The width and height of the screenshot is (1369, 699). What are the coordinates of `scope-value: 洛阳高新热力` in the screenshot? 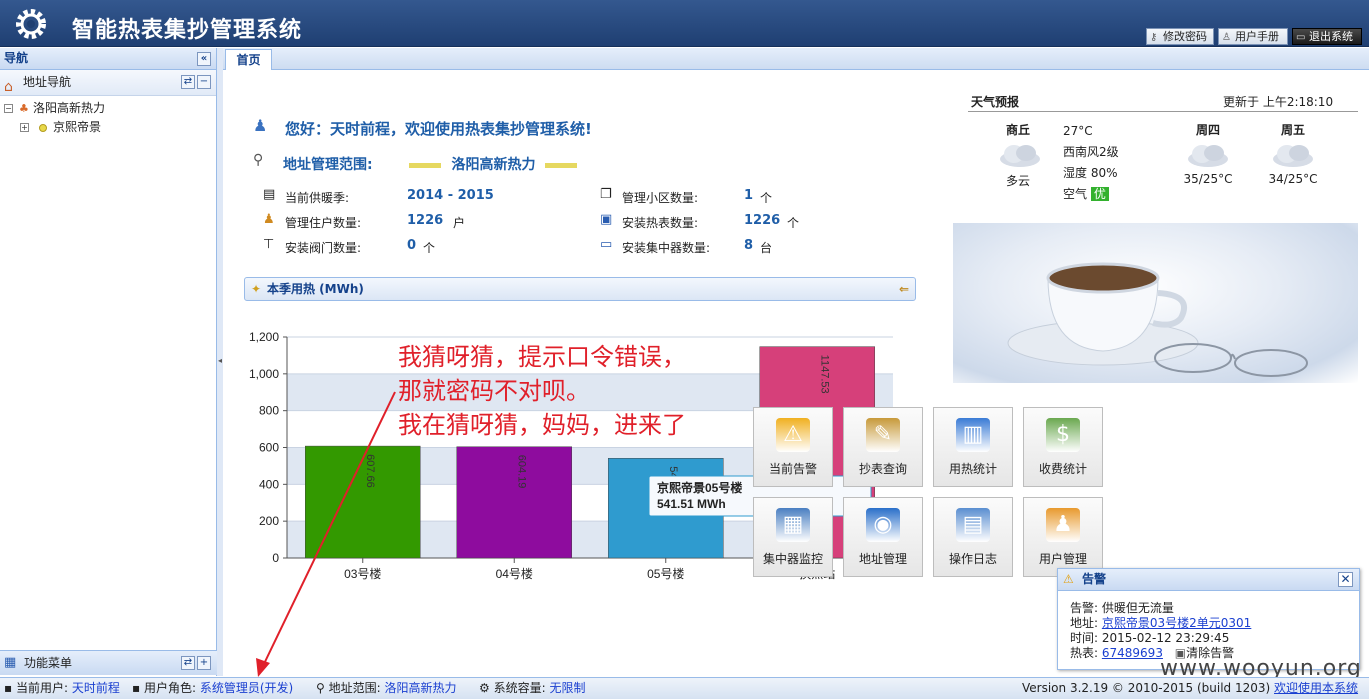 It's located at (493, 165).